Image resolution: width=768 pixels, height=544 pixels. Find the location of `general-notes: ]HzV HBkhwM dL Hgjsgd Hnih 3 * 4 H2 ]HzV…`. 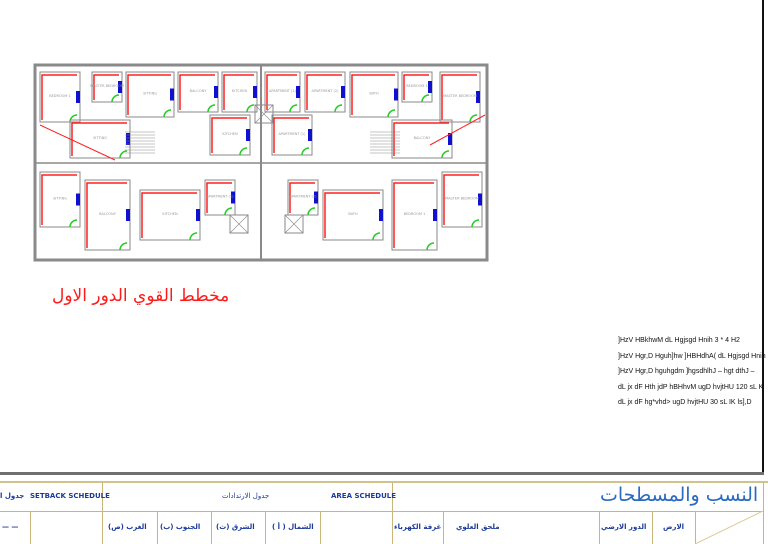

general-notes: ]HzV HBkhwM dL Hgjsgd Hnih 3 * 4 H2 ]HzV… is located at coordinates (692, 372).